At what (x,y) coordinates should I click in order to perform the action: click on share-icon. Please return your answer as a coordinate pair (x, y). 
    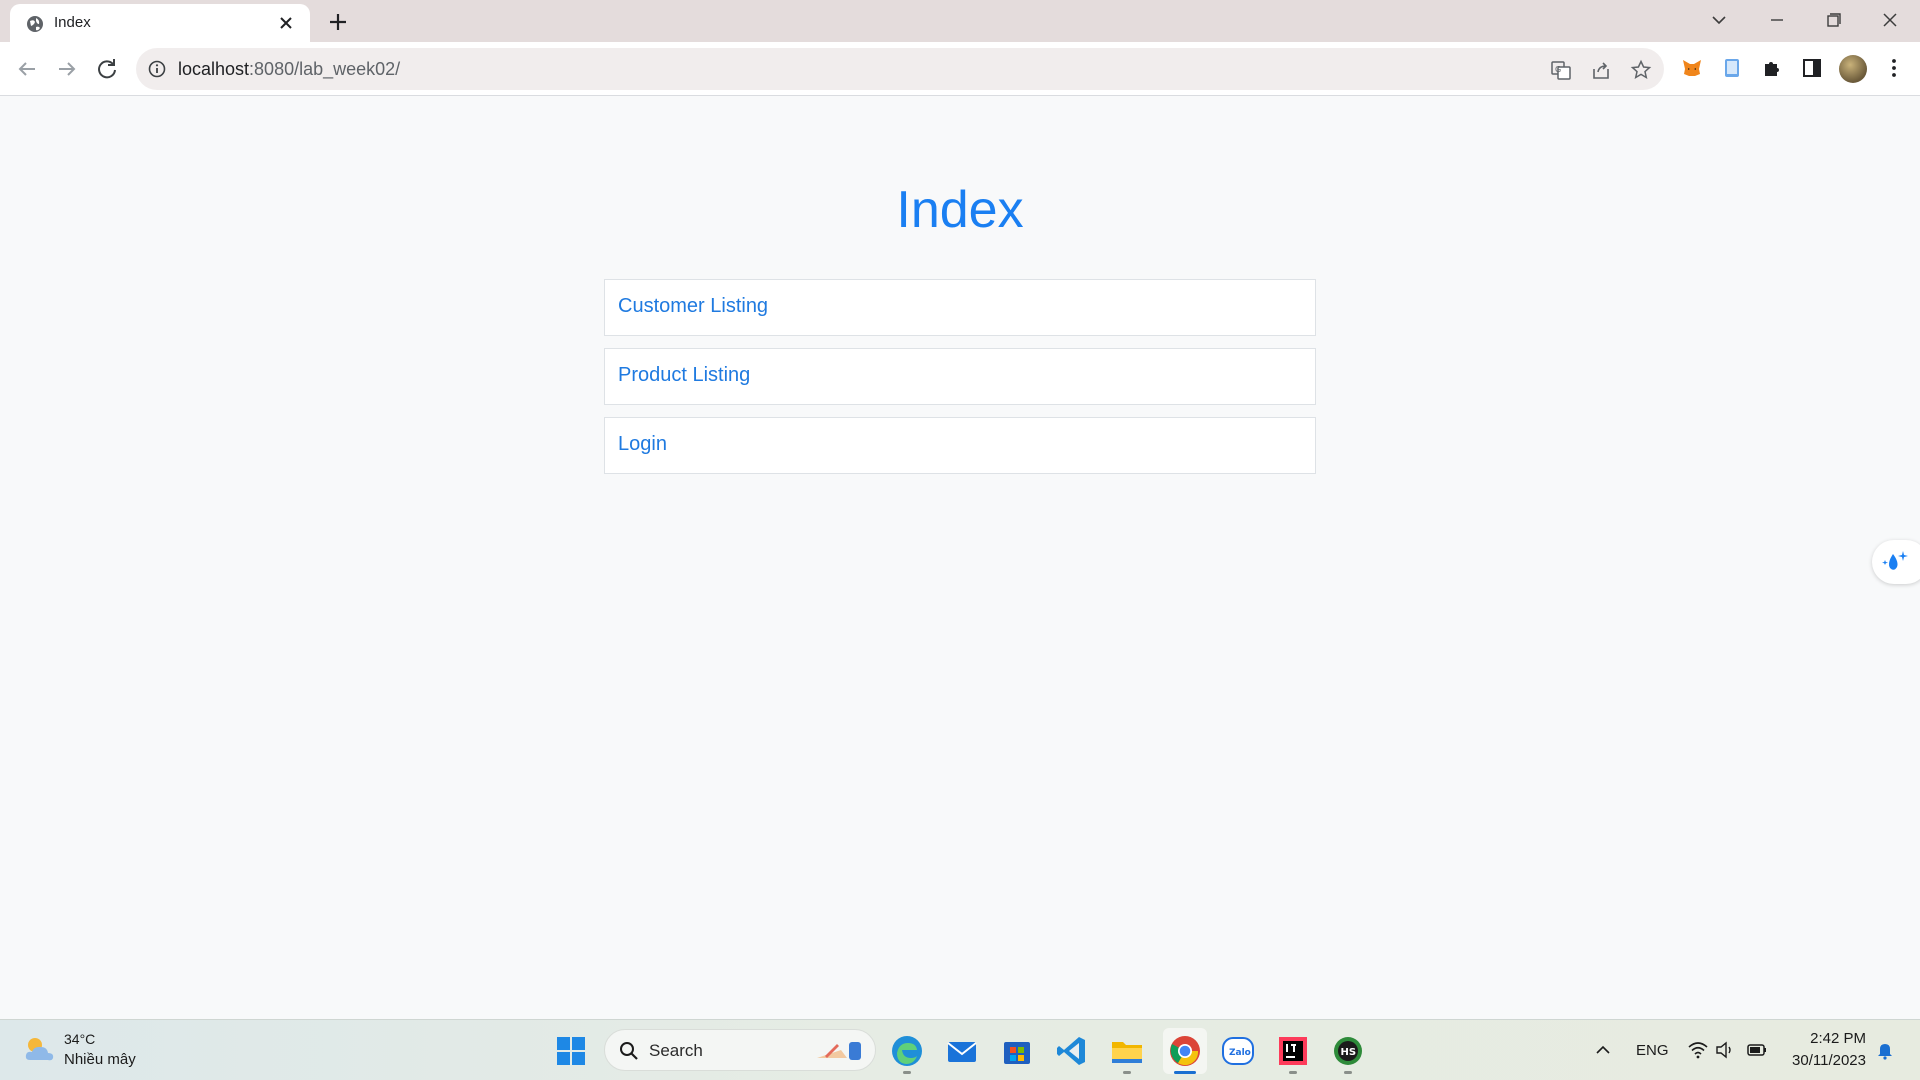
    Looking at the image, I should click on (1601, 70).